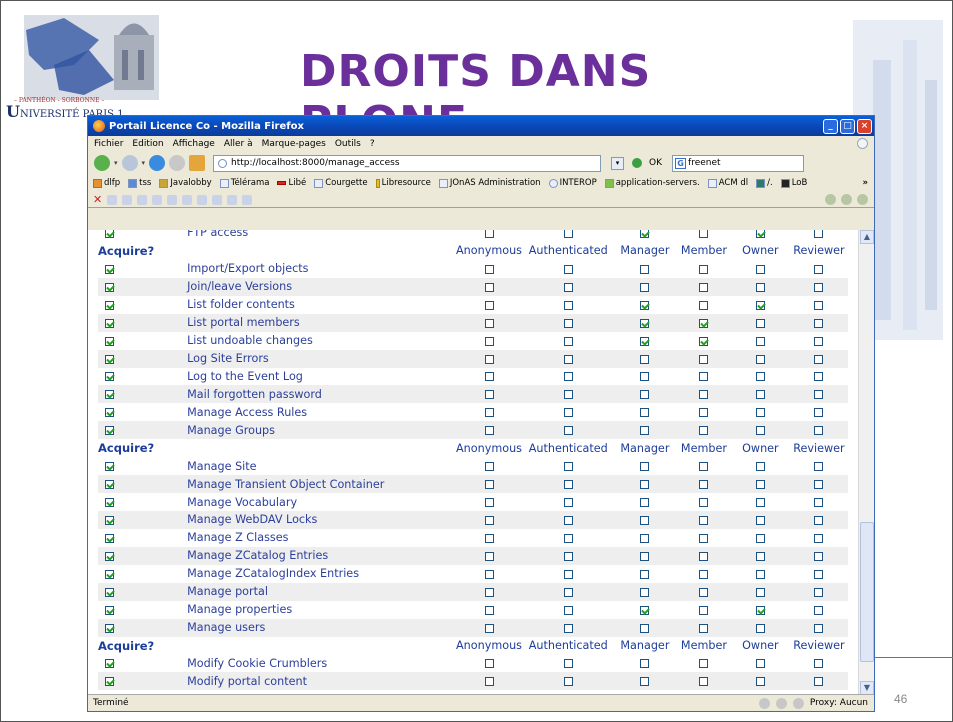  I want to click on back-arrow-icon, so click(102, 163).